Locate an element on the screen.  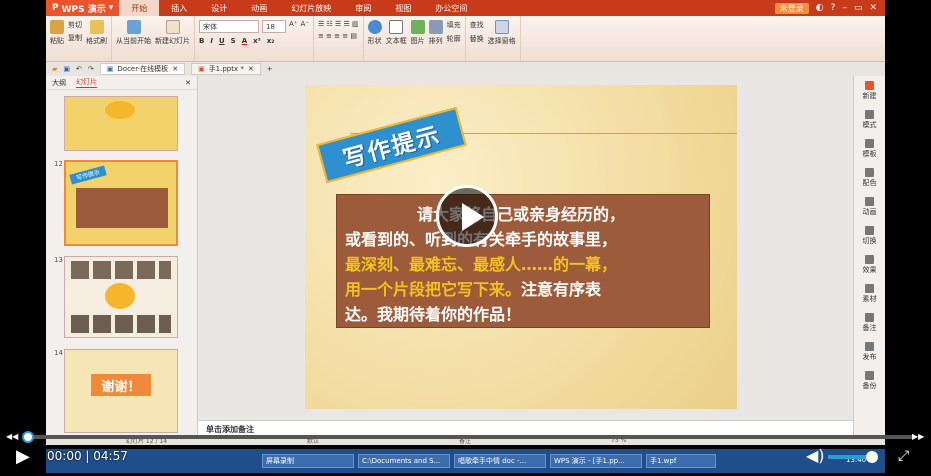
slide-thumbnail-12: 写作提示 is located at coordinates (121, 203).